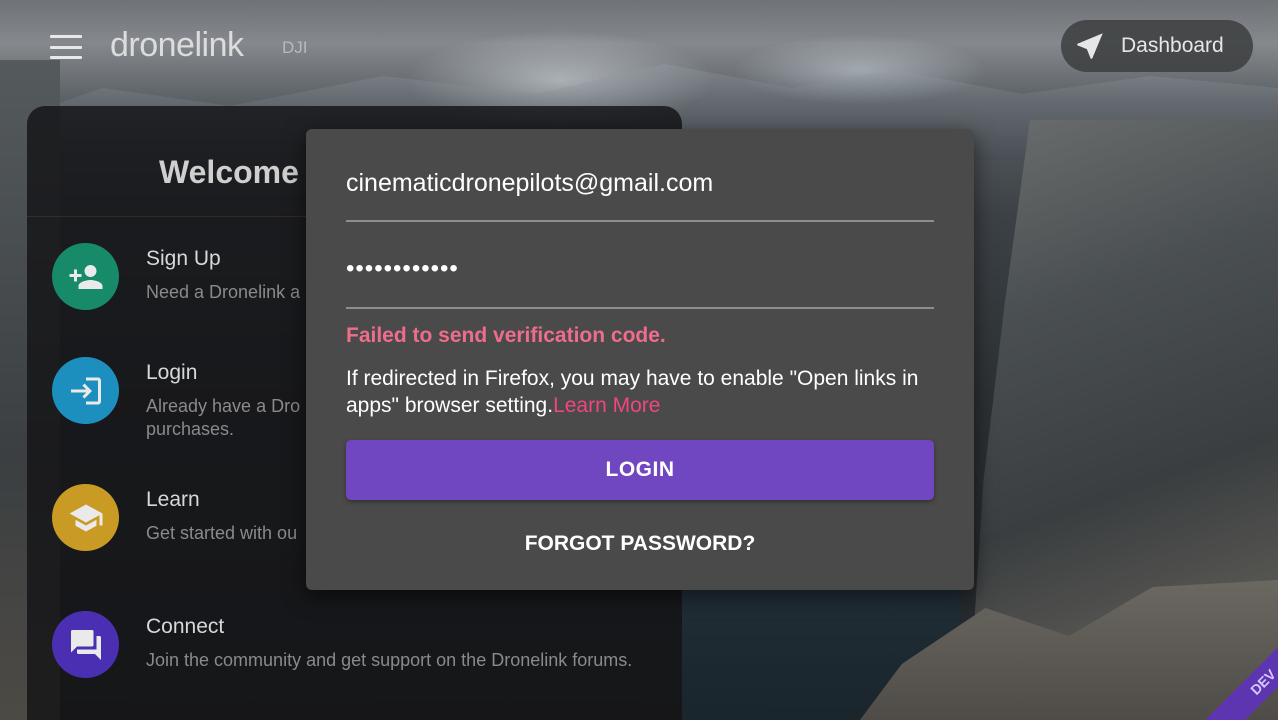 This screenshot has width=1278, height=720. What do you see at coordinates (239, 172) in the screenshot?
I see `welcome-title: Welcome t` at bounding box center [239, 172].